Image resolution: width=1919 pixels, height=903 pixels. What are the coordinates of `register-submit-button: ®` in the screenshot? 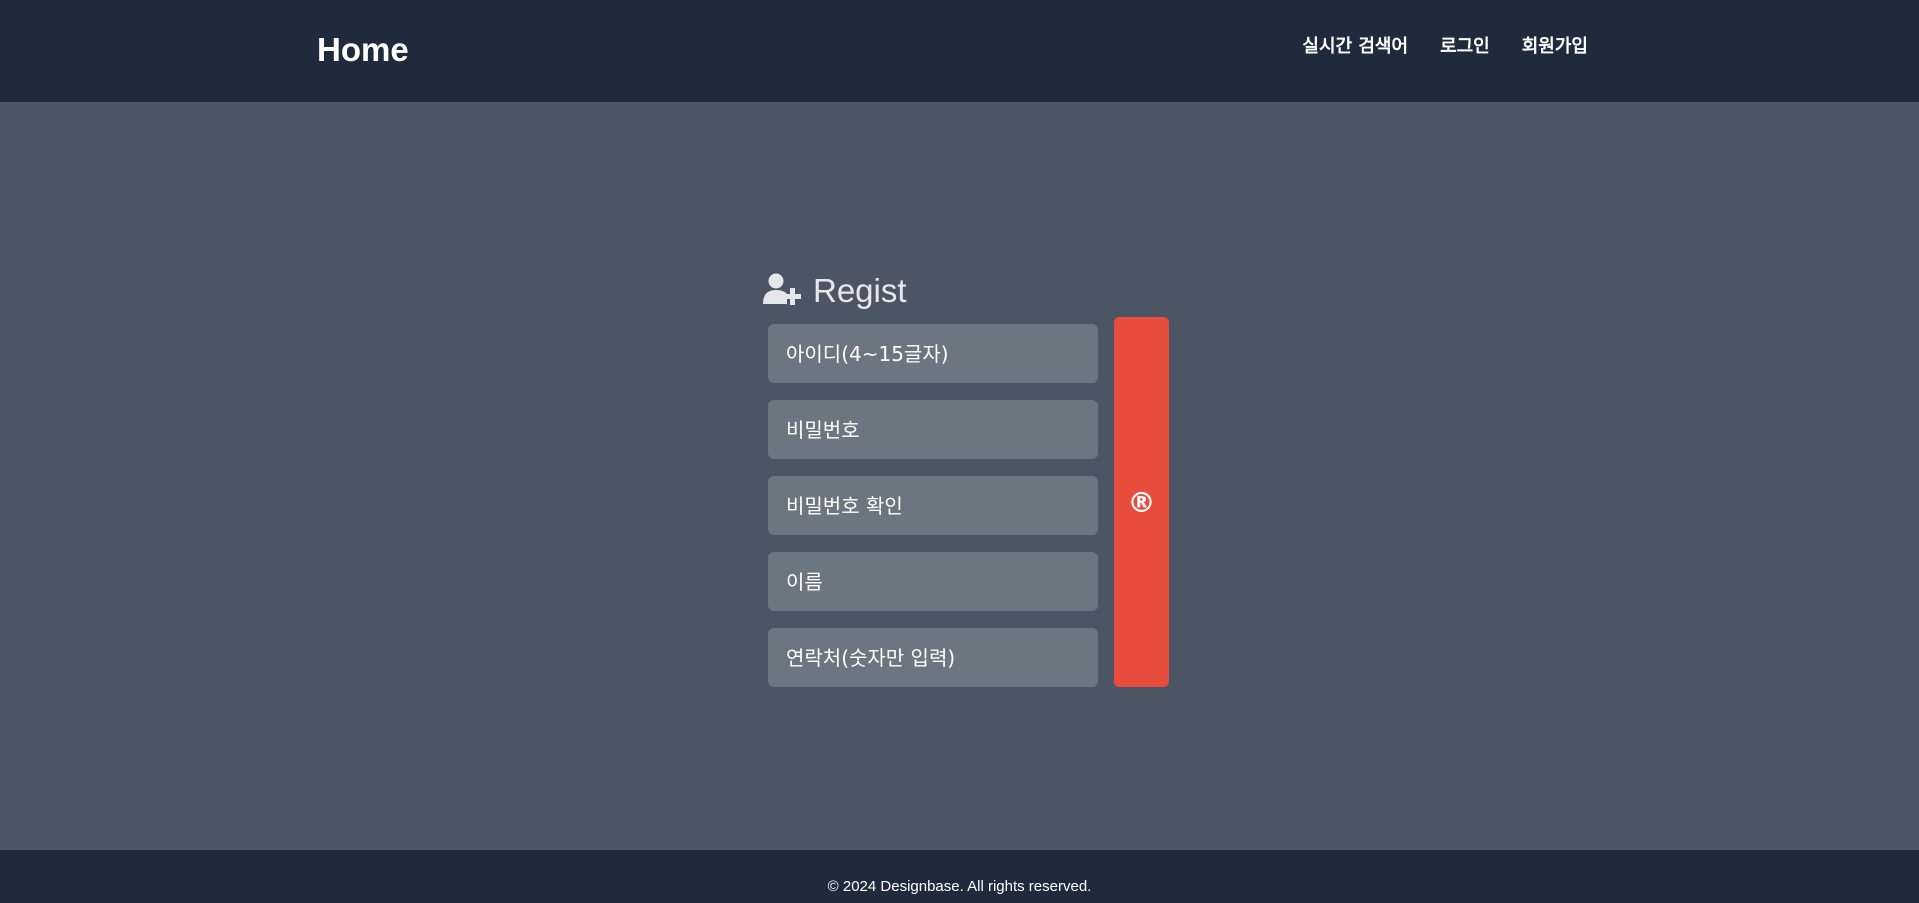 It's located at (1141, 502).